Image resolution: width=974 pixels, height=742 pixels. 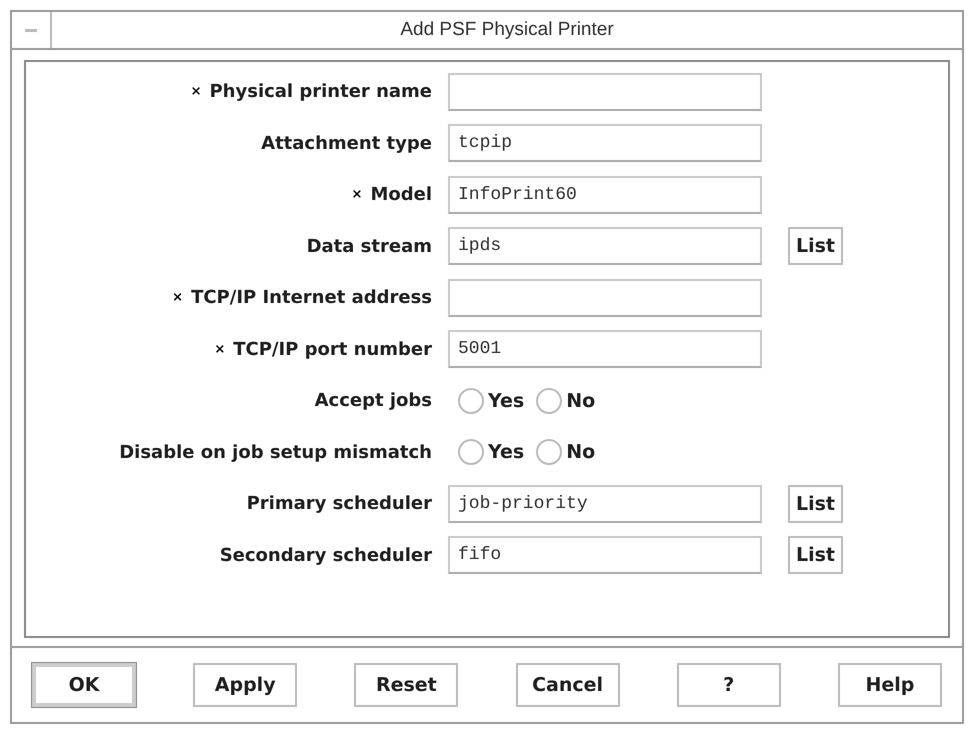 What do you see at coordinates (311, 298) in the screenshot?
I see `field-label: TCP/IP Internet address` at bounding box center [311, 298].